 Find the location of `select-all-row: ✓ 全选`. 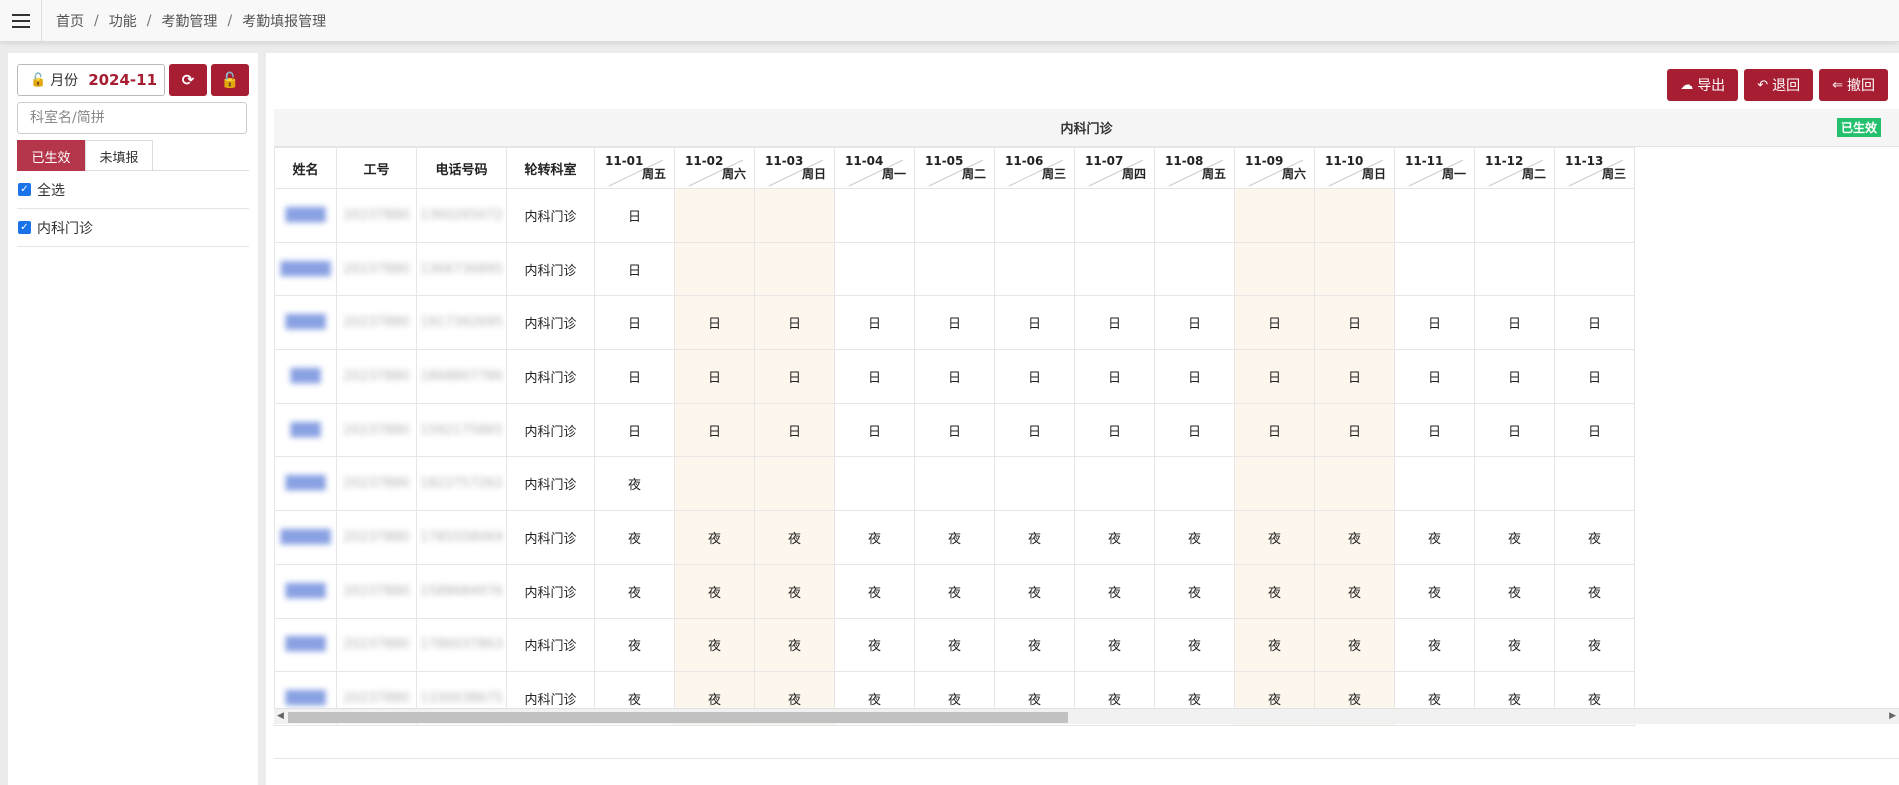

select-all-row: ✓ 全选 is located at coordinates (133, 190).